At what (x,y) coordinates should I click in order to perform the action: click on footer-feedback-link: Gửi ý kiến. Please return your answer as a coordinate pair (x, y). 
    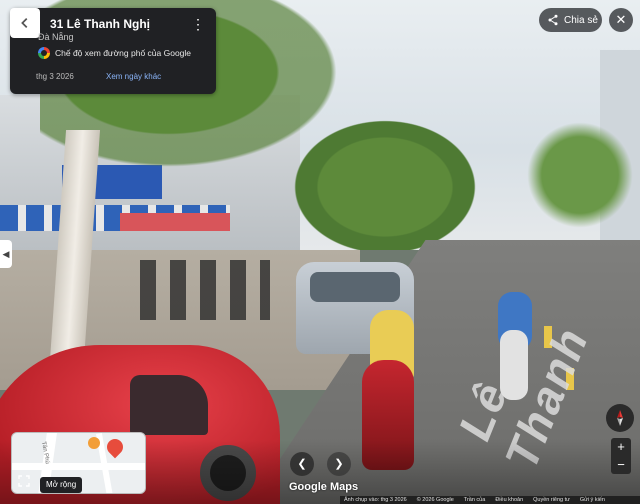
    Looking at the image, I should click on (592, 500).